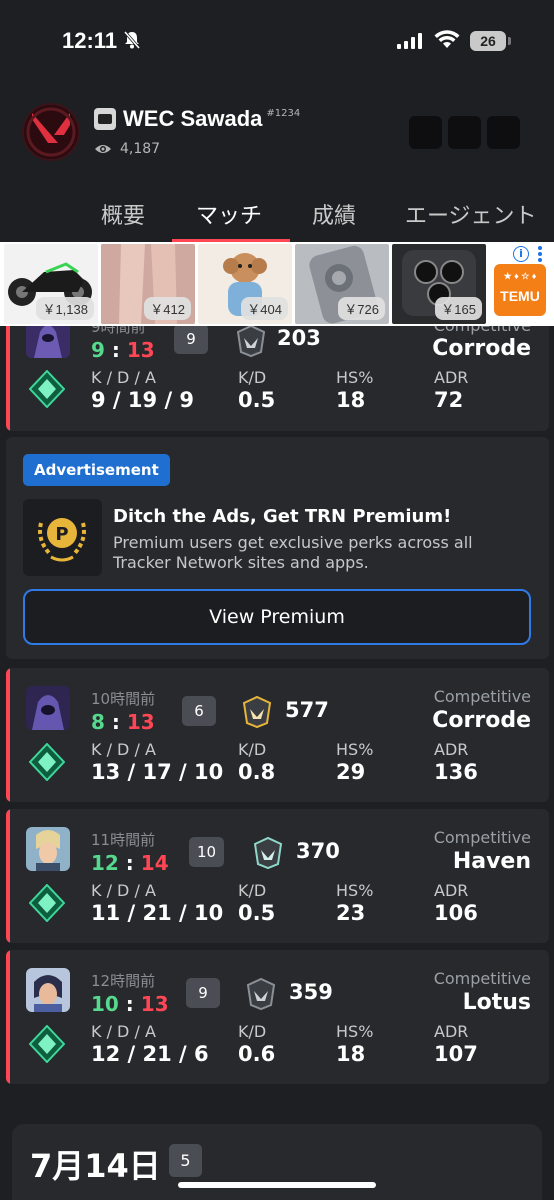 Image resolution: width=554 pixels, height=1200 pixels. What do you see at coordinates (540, 254) in the screenshot?
I see `ad-more-icon` at bounding box center [540, 254].